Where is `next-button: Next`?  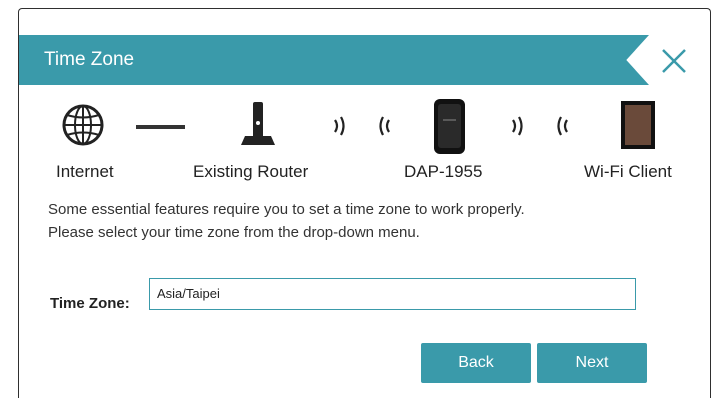 next-button: Next is located at coordinates (592, 363).